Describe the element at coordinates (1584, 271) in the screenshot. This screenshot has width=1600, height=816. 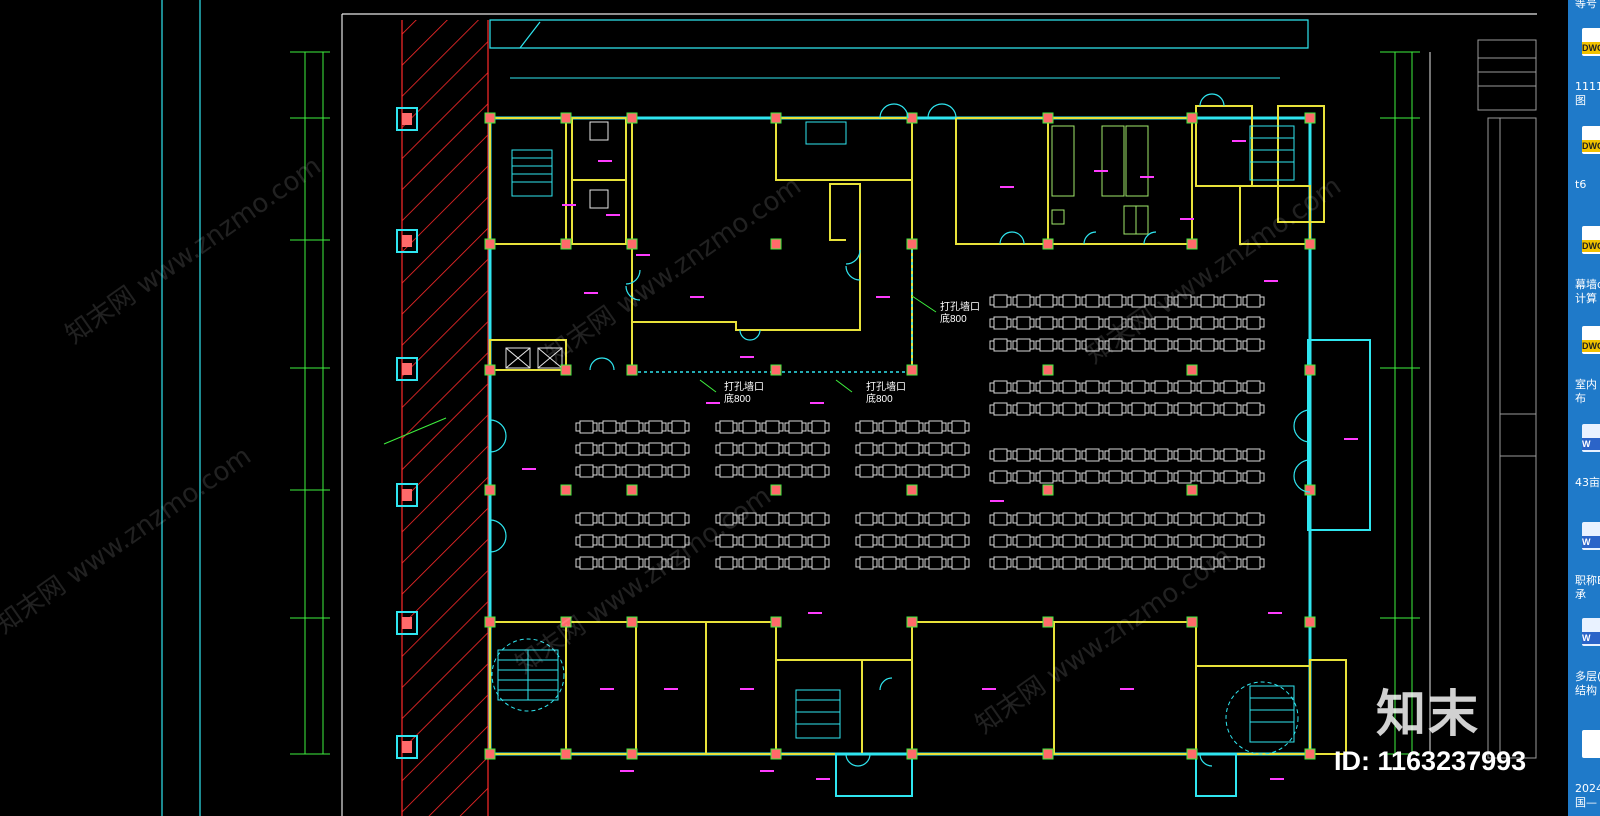
I see `desktop-file-item: DWG 幕墙d计算` at that location.